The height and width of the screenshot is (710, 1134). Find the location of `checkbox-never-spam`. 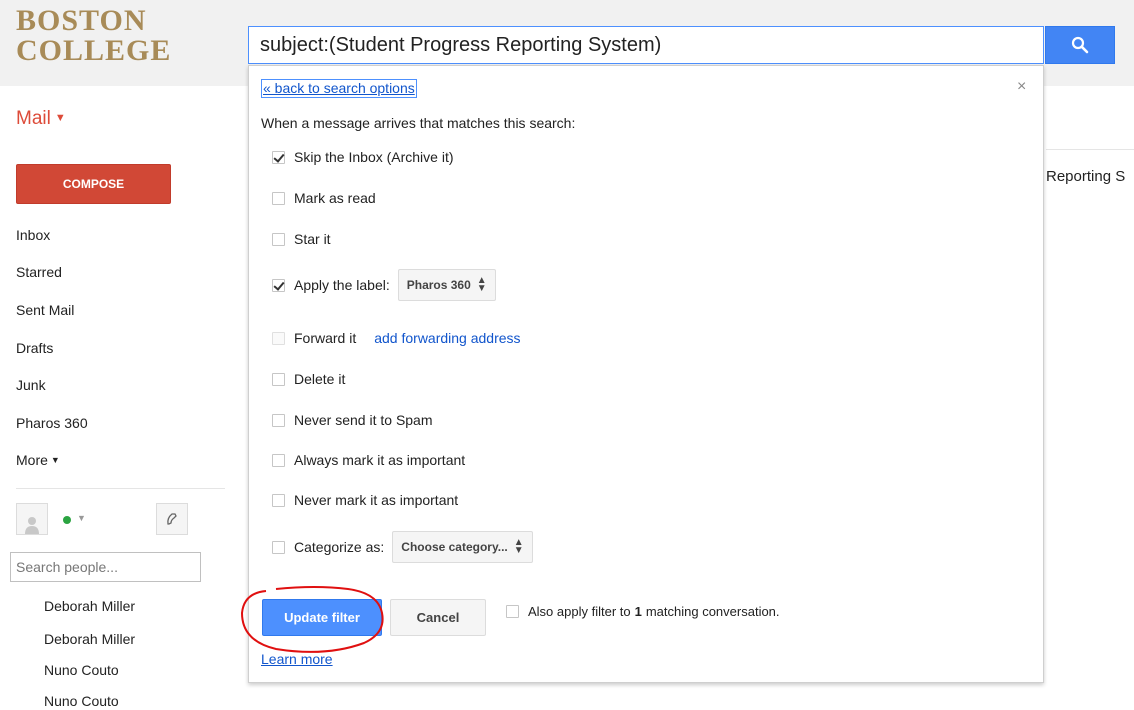

checkbox-never-spam is located at coordinates (278, 420).